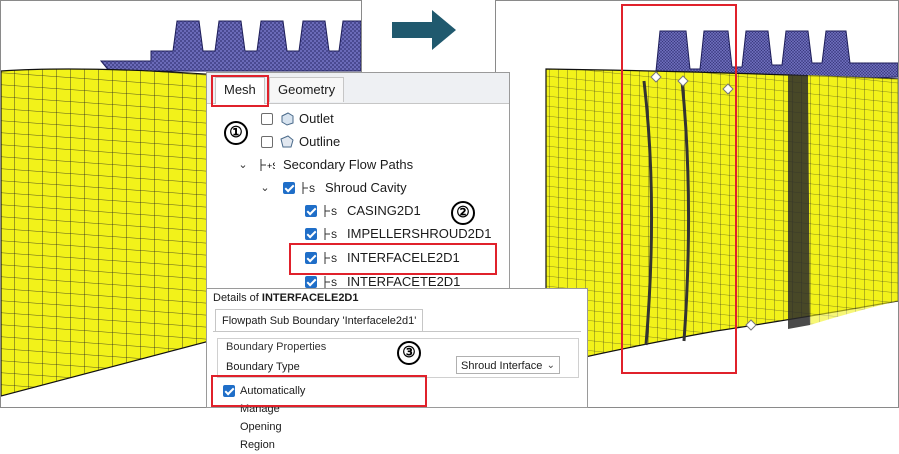 This screenshot has width=899, height=454. I want to click on auto-manage-highlight, so click(319, 391).